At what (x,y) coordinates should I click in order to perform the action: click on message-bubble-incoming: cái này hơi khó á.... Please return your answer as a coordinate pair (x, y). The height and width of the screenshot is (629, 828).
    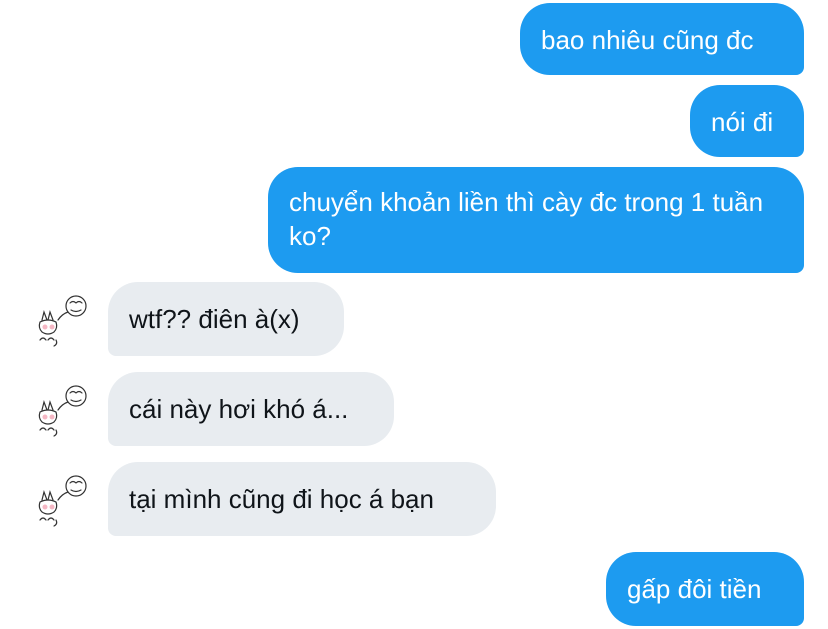
    Looking at the image, I should click on (251, 409).